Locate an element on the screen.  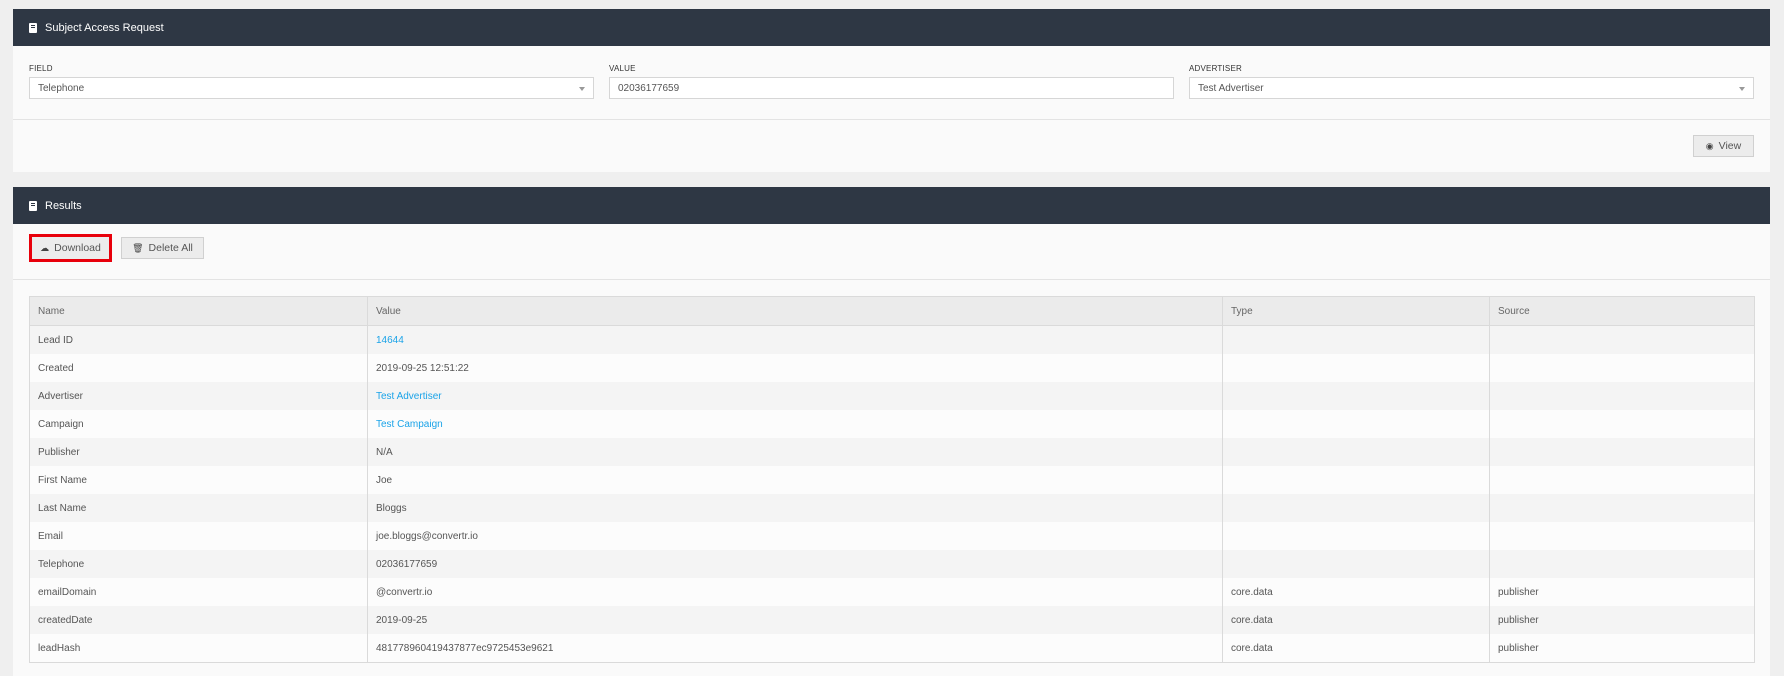
table-row: Email joe.bloggs@convertr.io is located at coordinates (892, 536).